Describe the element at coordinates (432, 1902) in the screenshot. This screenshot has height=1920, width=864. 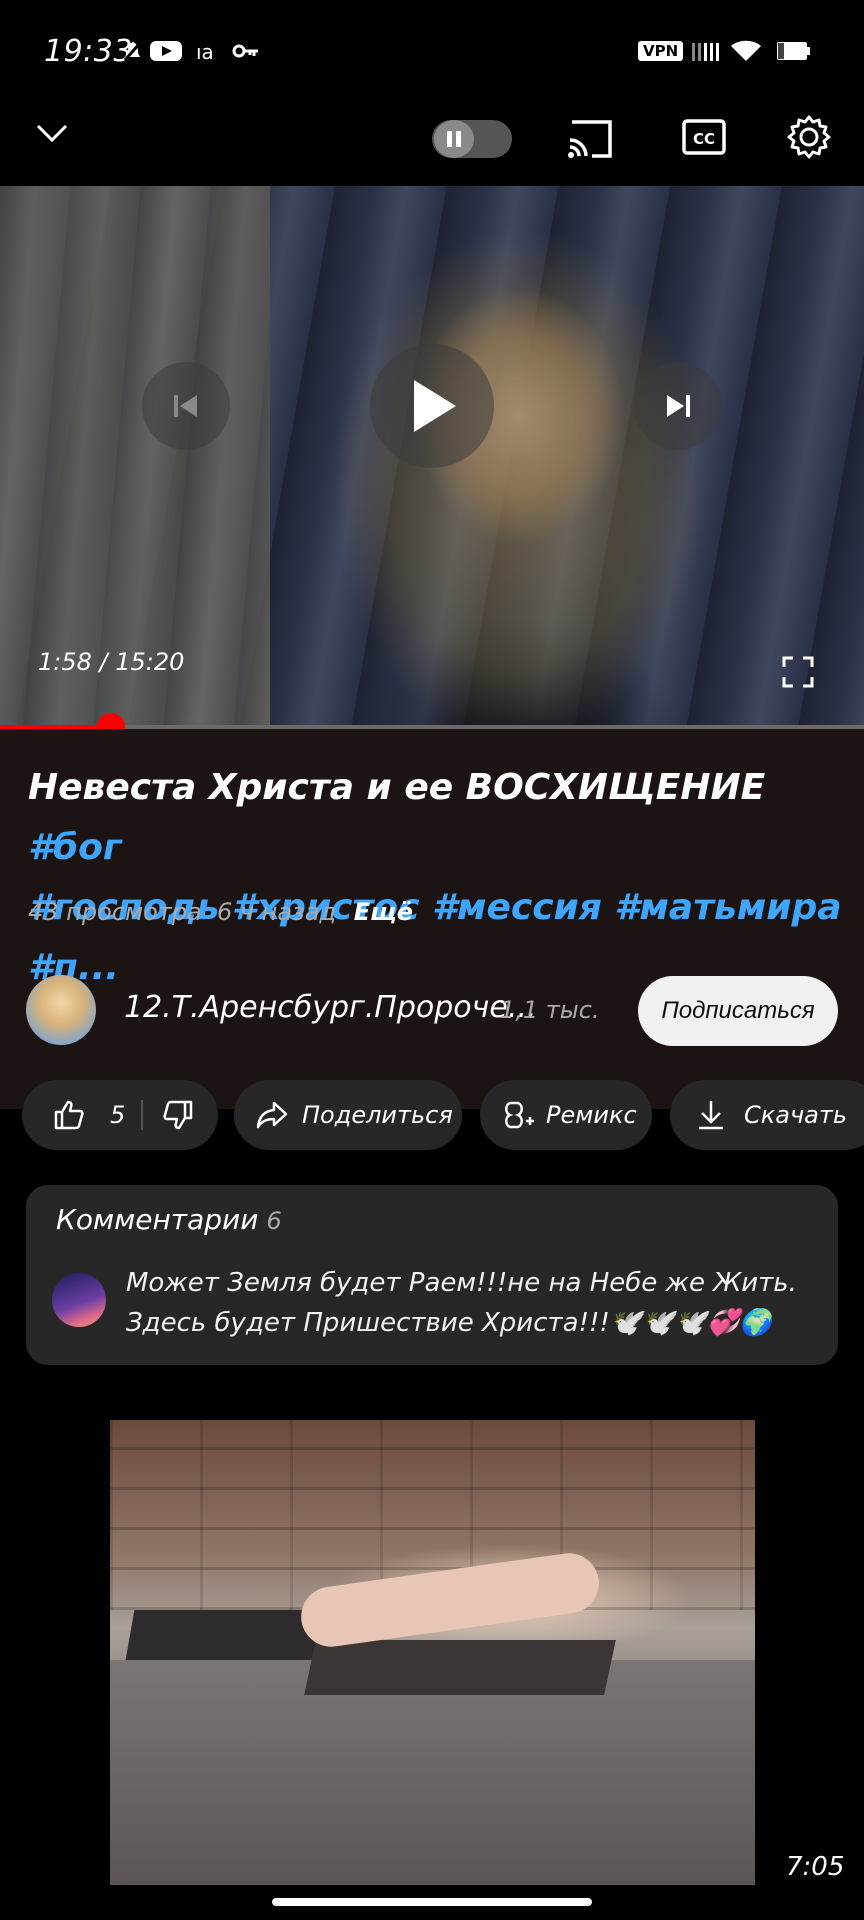
I see `home-indicator` at that location.